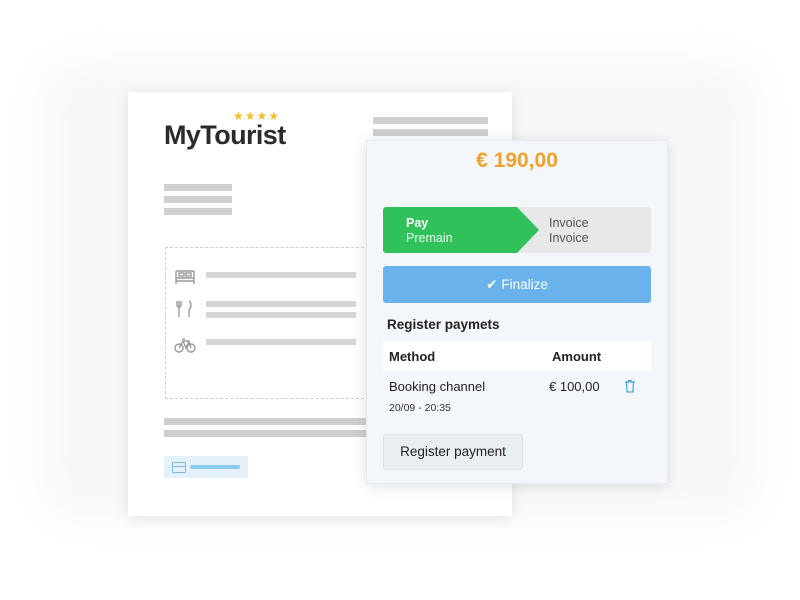  I want to click on payment-amount: € 100,00, so click(574, 386).